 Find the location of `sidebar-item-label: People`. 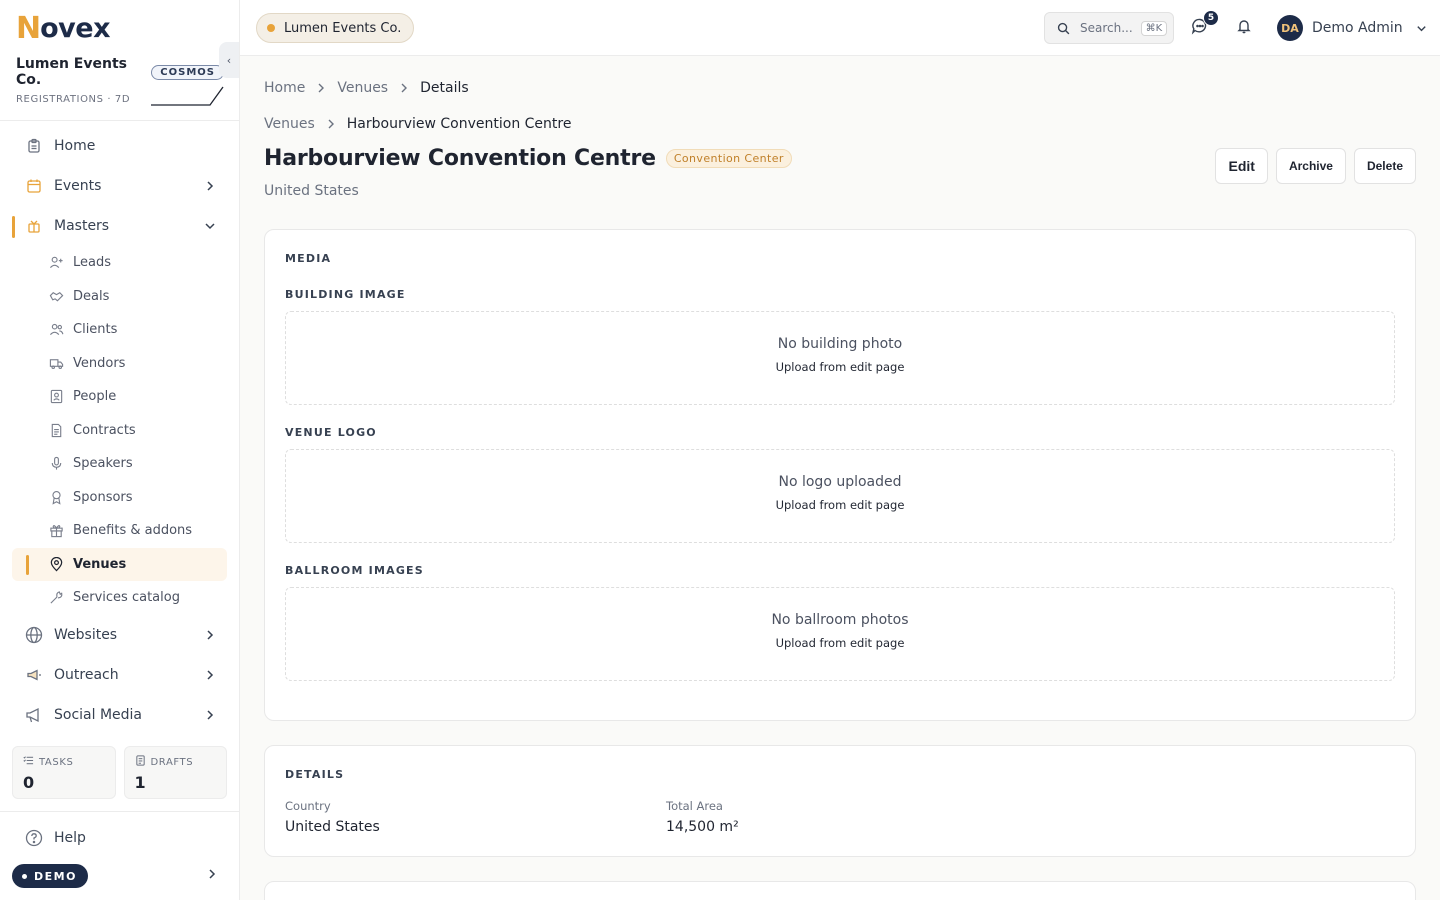

sidebar-item-label: People is located at coordinates (95, 397).